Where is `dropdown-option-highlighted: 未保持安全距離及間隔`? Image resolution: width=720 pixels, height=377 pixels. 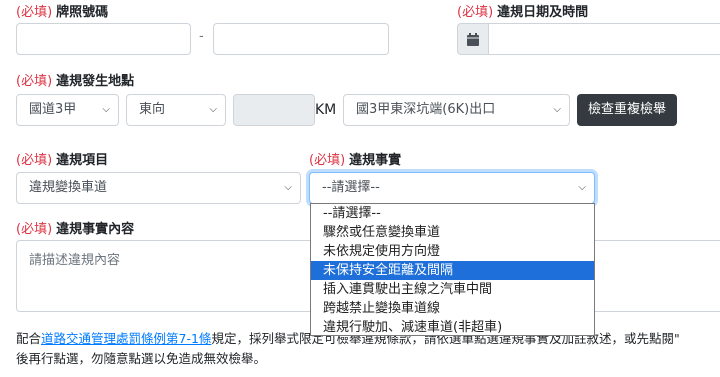 dropdown-option-highlighted: 未保持安全距離及間隔 is located at coordinates (452, 270).